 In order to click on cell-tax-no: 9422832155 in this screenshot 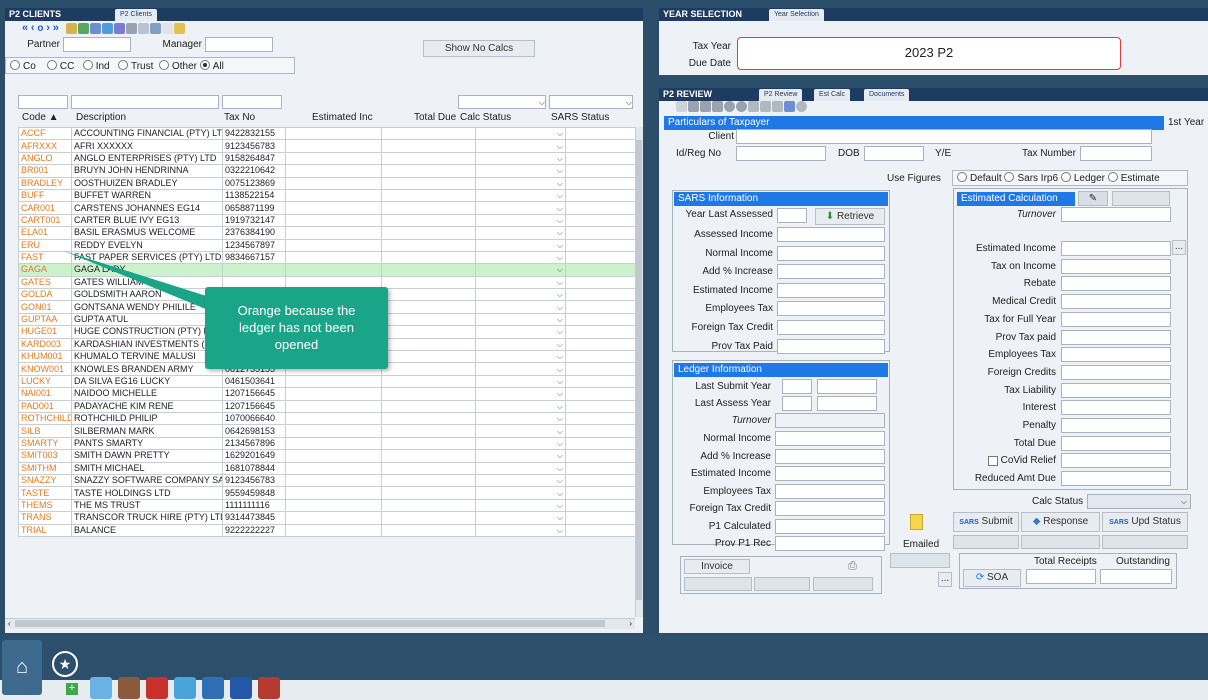, I will do `click(254, 133)`.